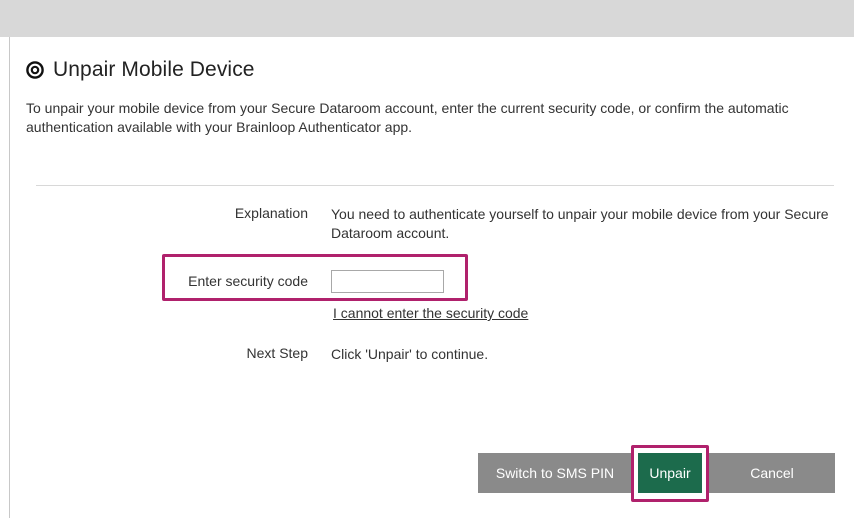  What do you see at coordinates (387, 281) in the screenshot?
I see `security-code-input` at bounding box center [387, 281].